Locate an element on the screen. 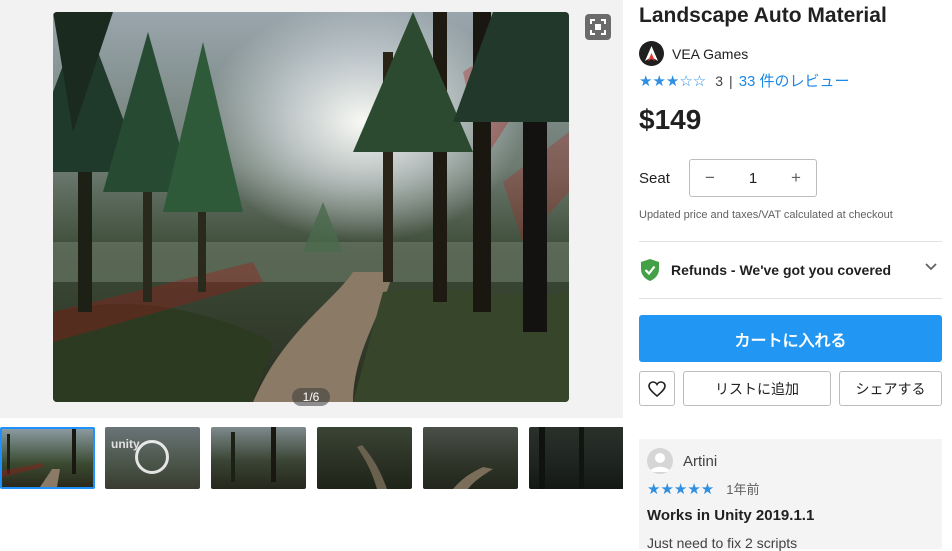 Image resolution: width=952 pixels, height=551 pixels. share-button: シェアする is located at coordinates (890, 388).